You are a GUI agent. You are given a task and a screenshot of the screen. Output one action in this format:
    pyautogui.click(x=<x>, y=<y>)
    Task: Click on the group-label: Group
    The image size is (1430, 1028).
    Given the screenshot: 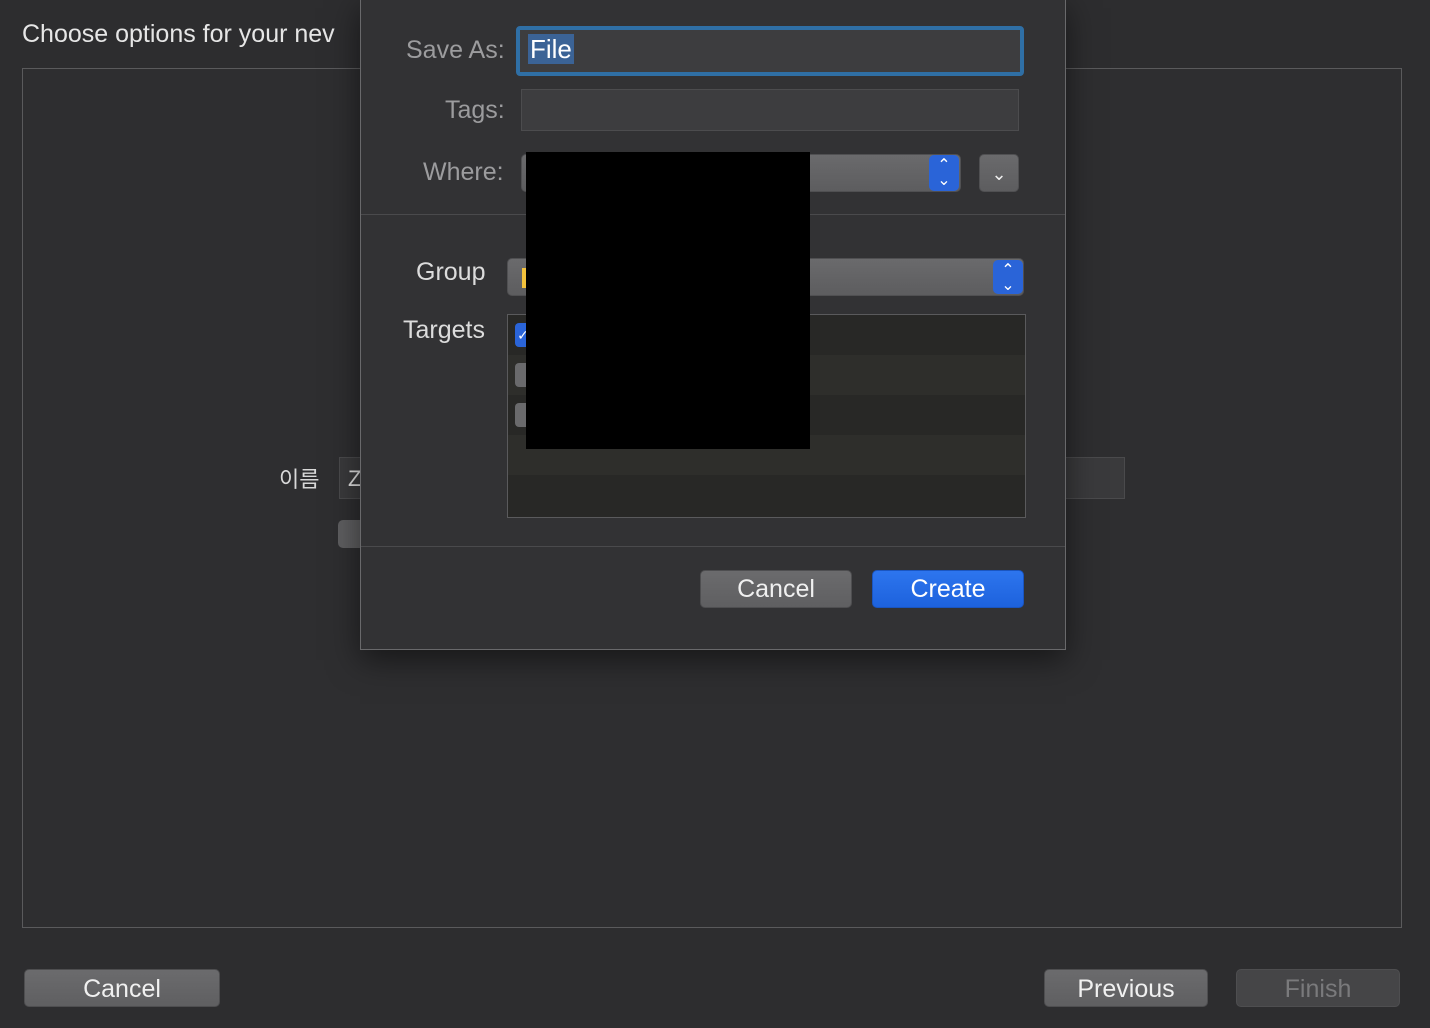 What is the action you would take?
    pyautogui.click(x=451, y=272)
    